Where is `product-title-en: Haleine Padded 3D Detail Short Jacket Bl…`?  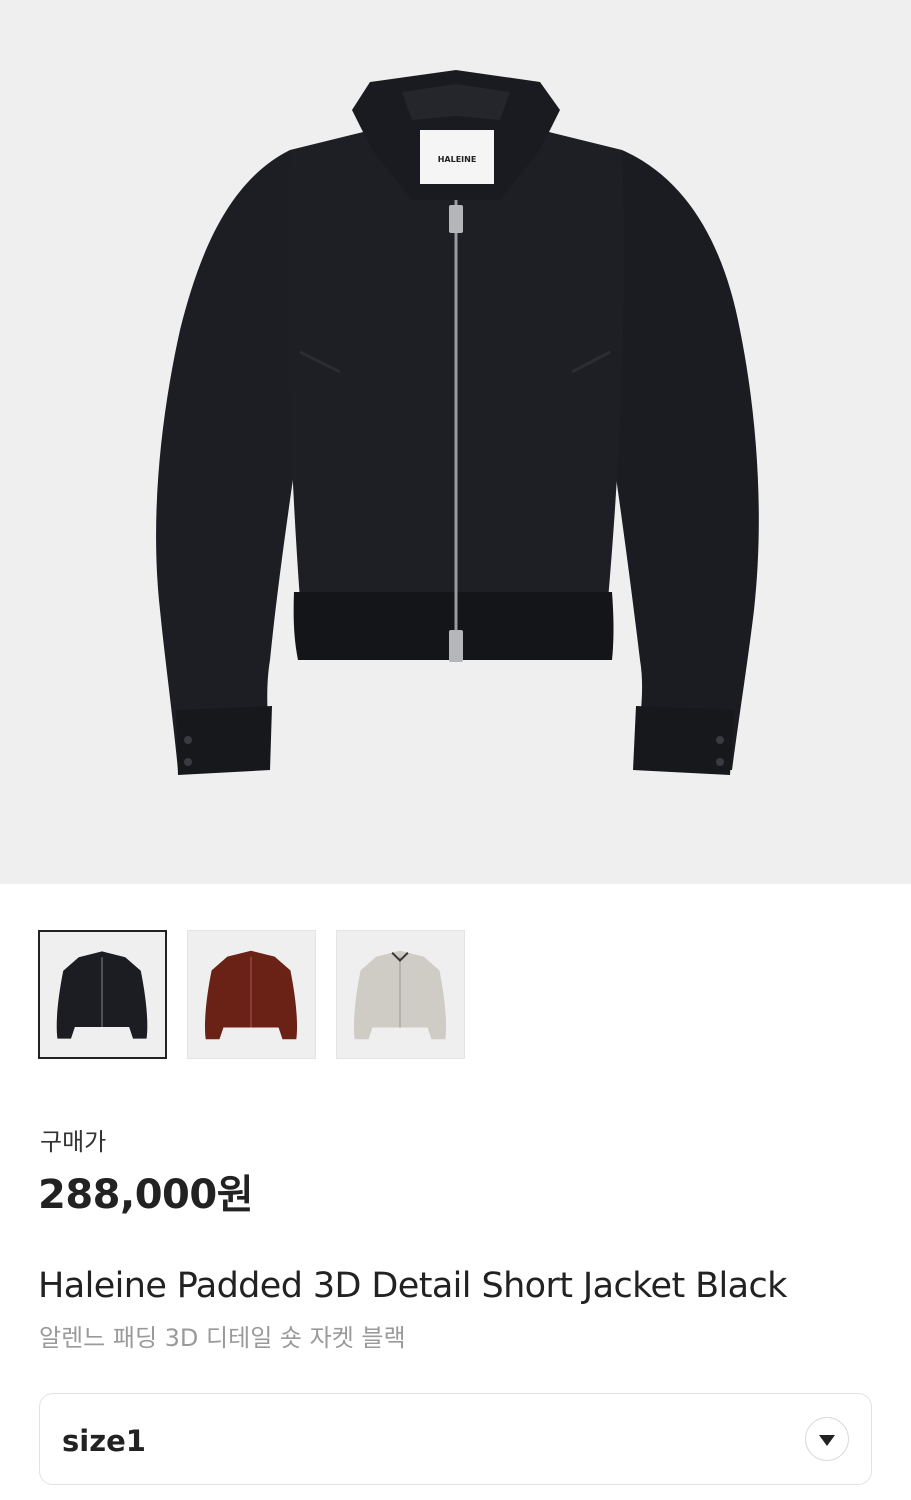 product-title-en: Haleine Padded 3D Detail Short Jacket Bl… is located at coordinates (412, 1286).